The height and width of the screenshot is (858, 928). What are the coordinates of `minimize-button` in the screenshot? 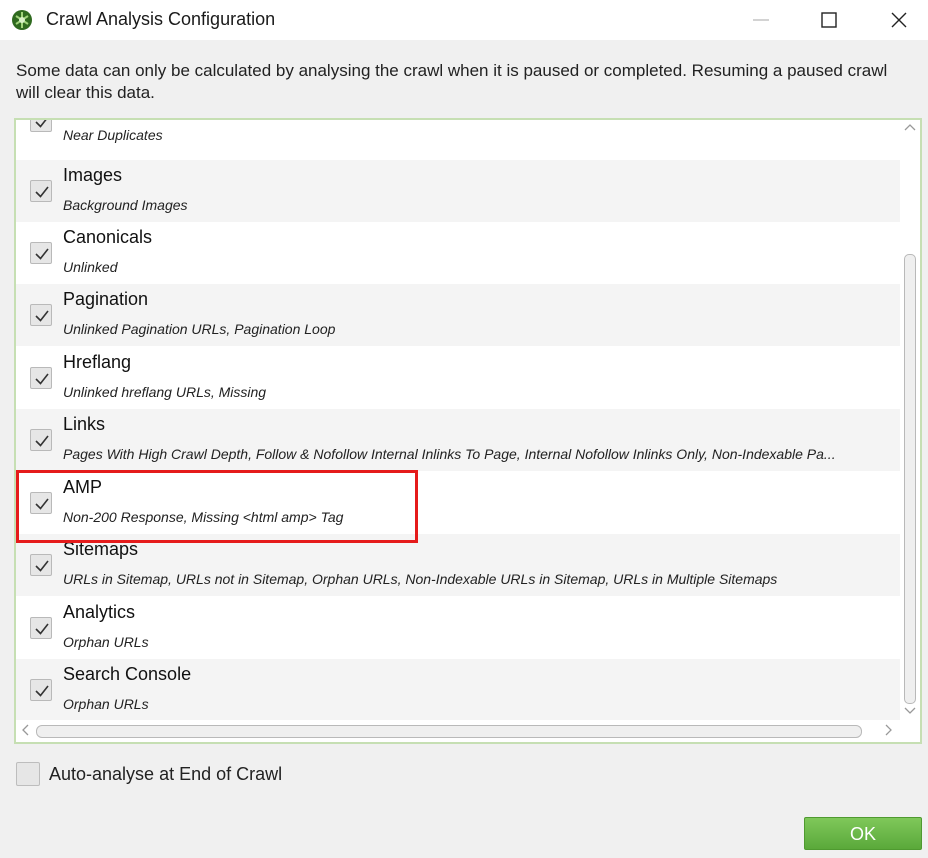 It's located at (761, 20).